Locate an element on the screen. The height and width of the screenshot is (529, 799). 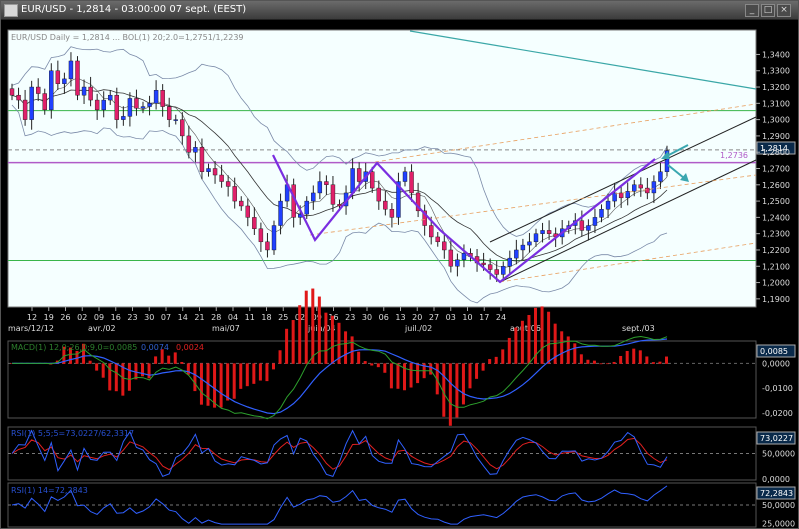
price-y-tick-label: 1,2700 is located at coordinates (776, 169).